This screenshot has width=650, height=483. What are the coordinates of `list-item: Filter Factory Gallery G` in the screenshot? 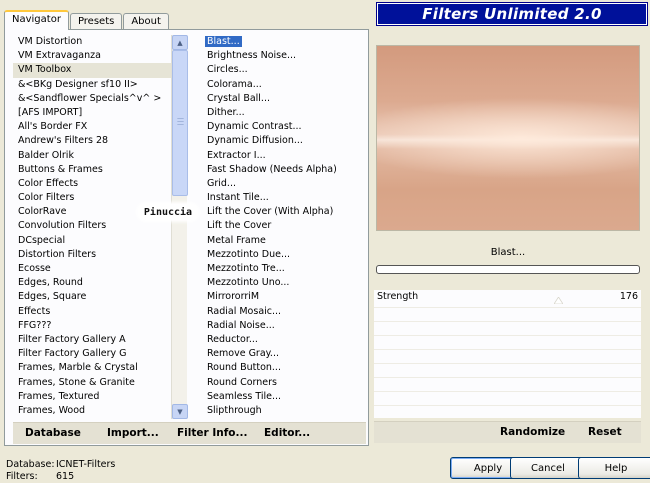 It's located at (92, 354).